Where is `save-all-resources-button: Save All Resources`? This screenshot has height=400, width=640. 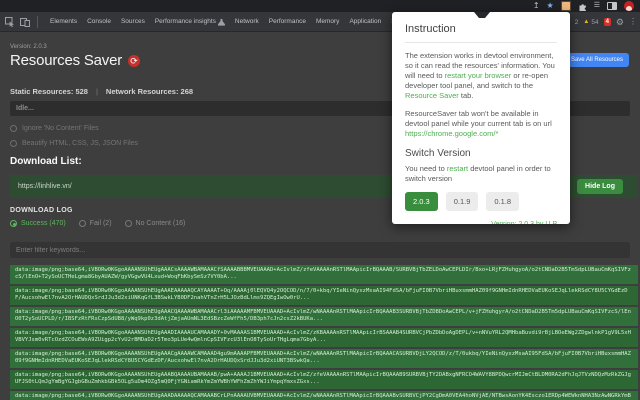 save-all-resources-button: Save All Resources is located at coordinates (596, 60).